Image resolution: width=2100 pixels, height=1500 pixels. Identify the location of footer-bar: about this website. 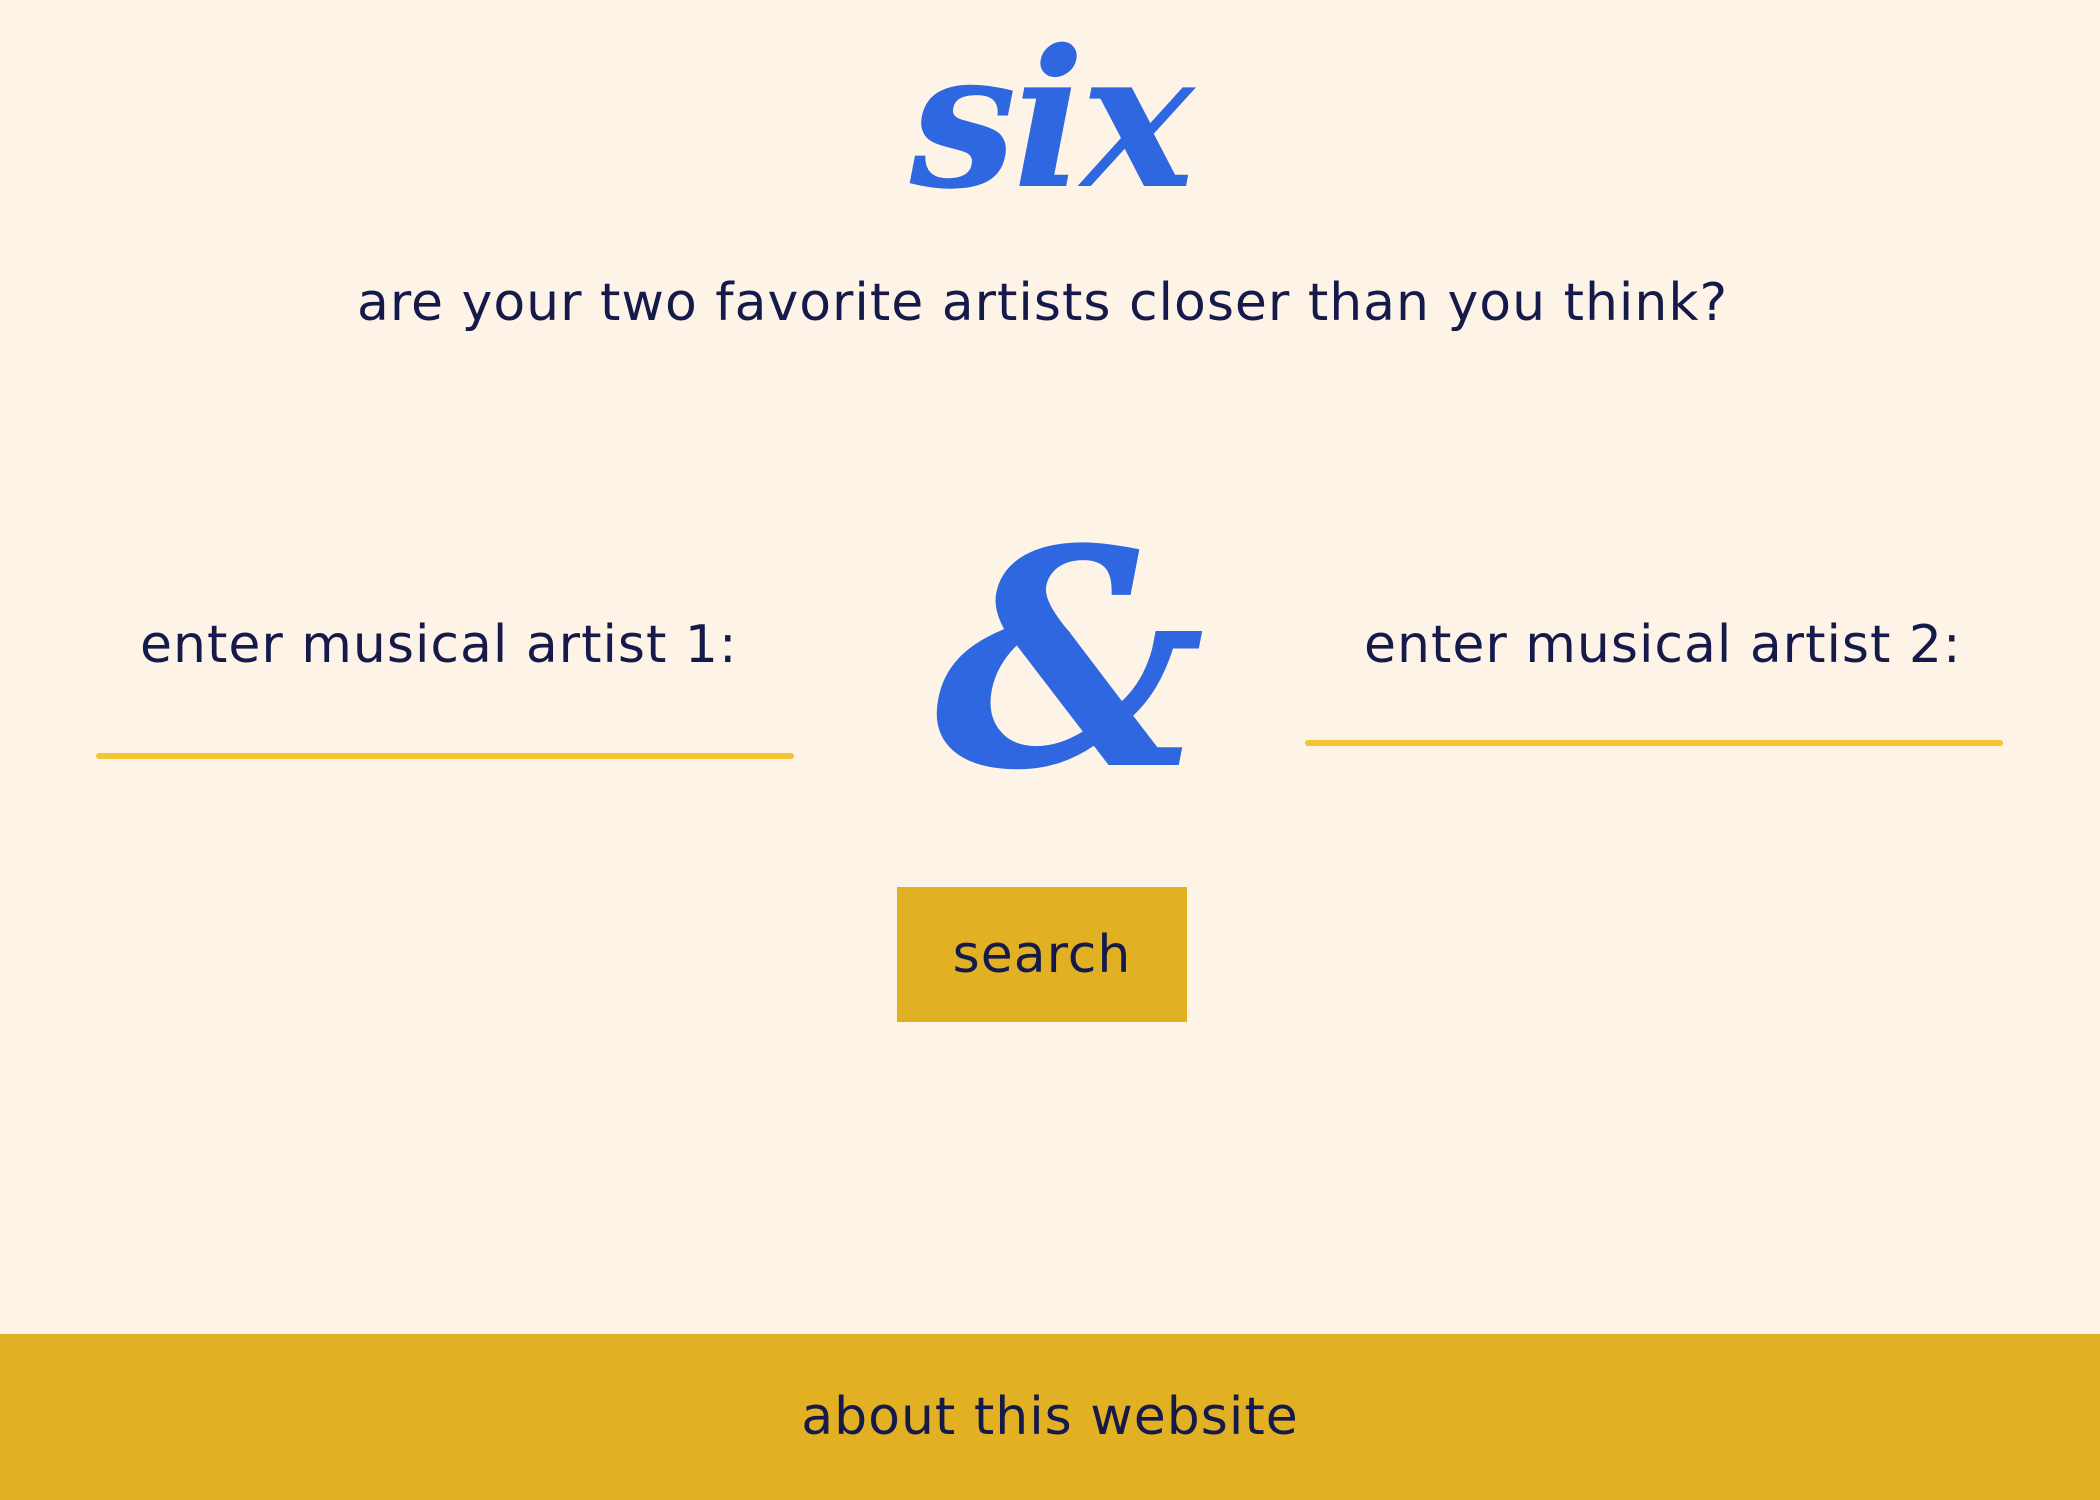
(1050, 1417).